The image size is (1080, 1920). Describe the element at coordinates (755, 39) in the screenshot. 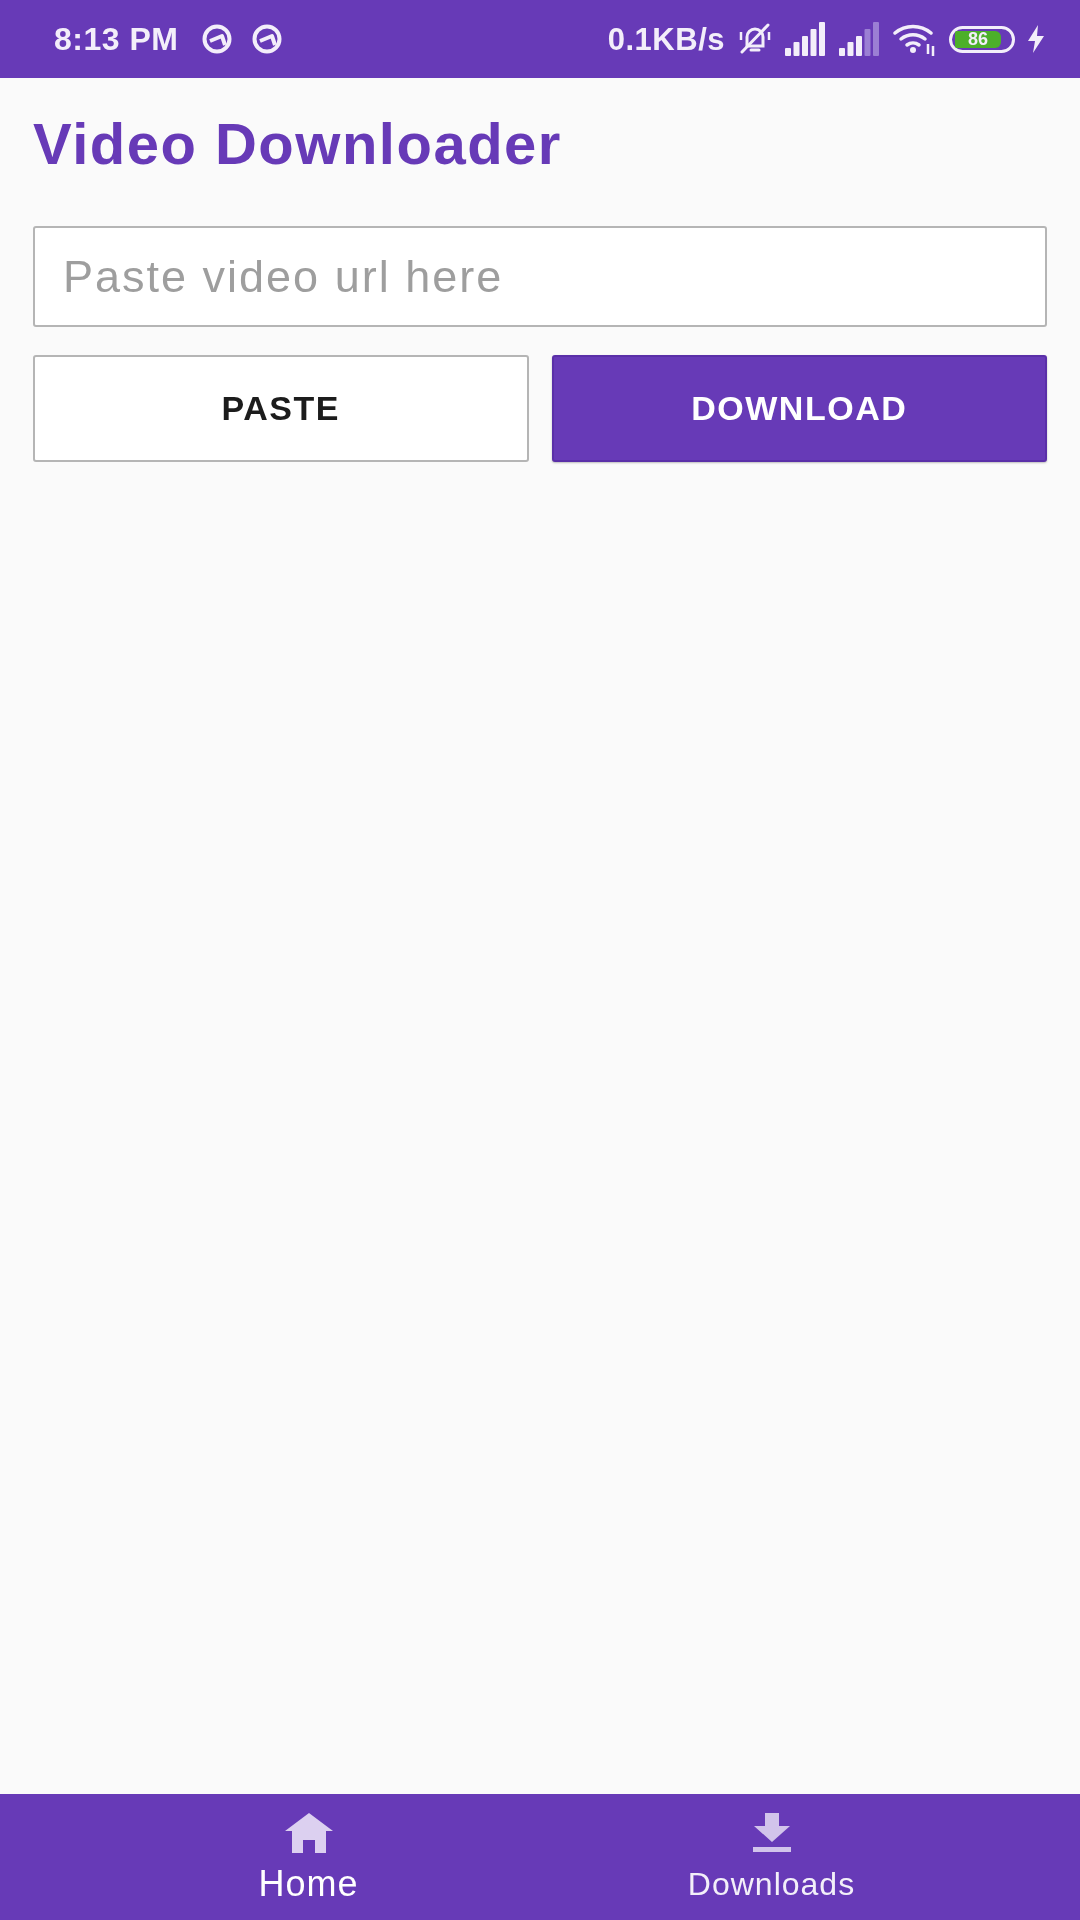

I see `muted-bell-icon` at that location.